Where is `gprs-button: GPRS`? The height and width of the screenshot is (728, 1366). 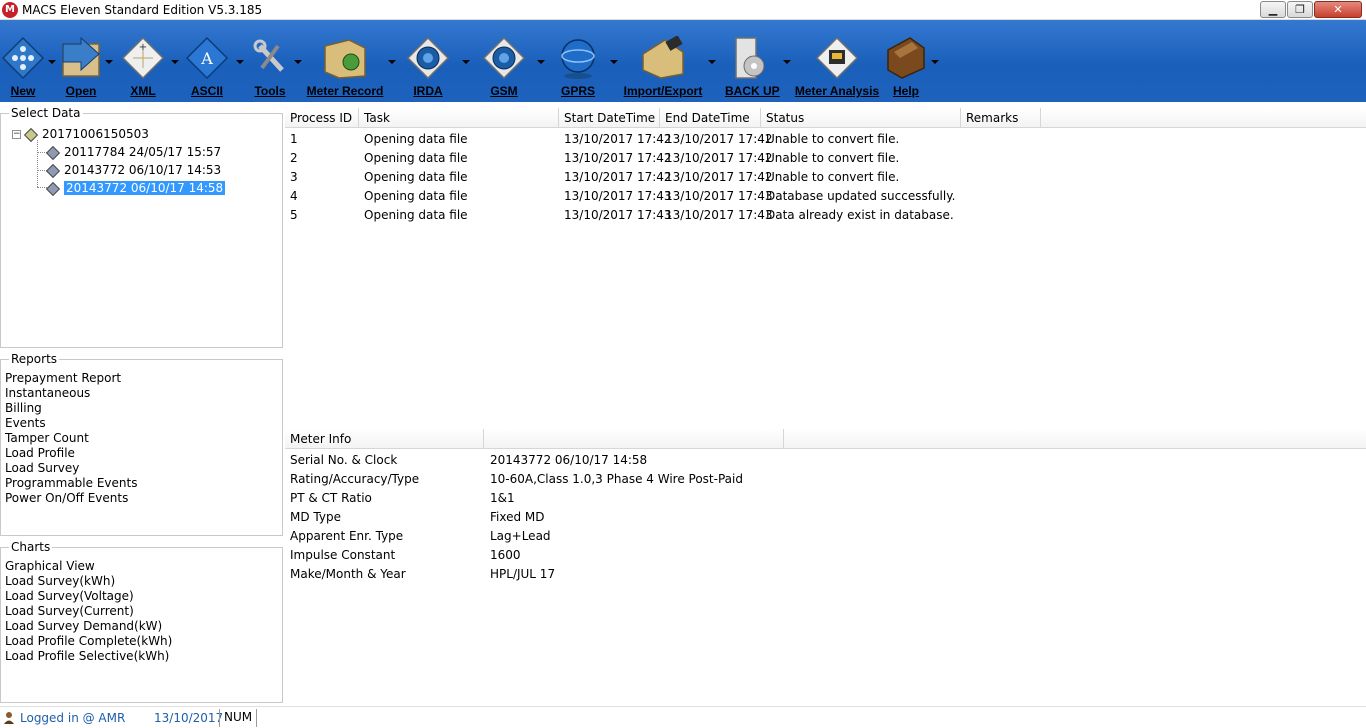
gprs-button: GPRS is located at coordinates (587, 61).